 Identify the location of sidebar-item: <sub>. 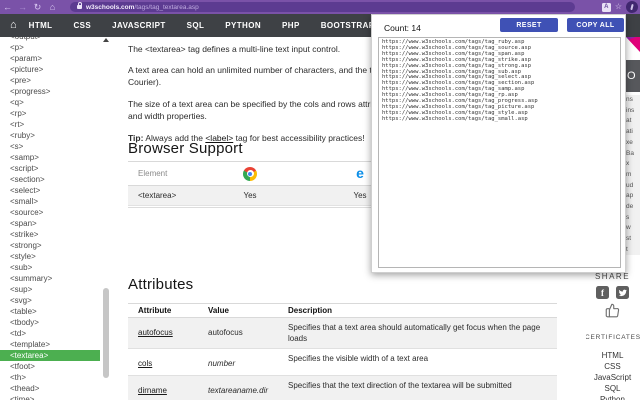
(50, 267).